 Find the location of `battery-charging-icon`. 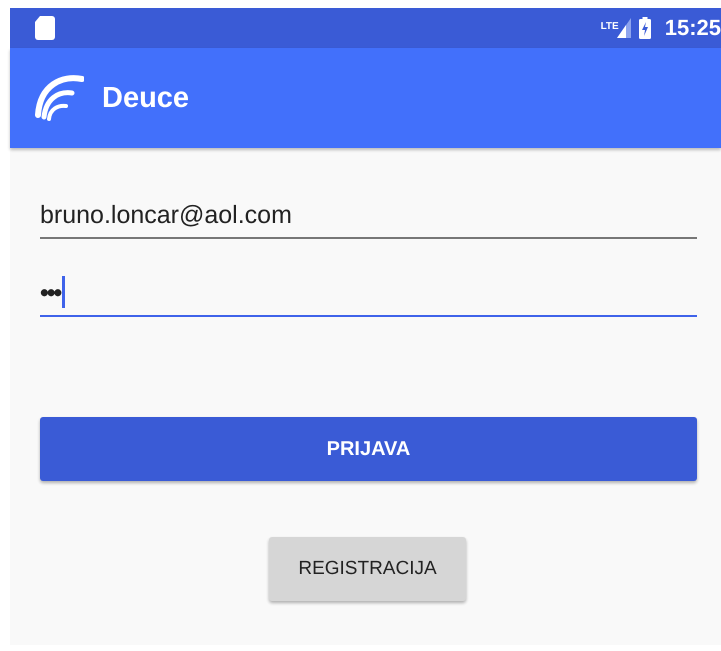

battery-charging-icon is located at coordinates (644, 28).